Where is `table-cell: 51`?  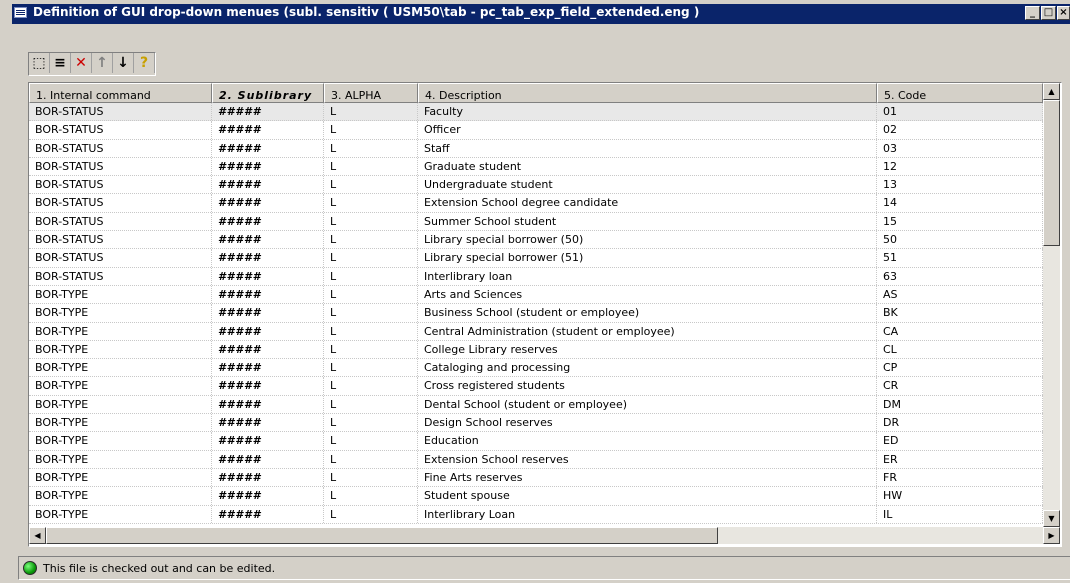 table-cell: 51 is located at coordinates (960, 258).